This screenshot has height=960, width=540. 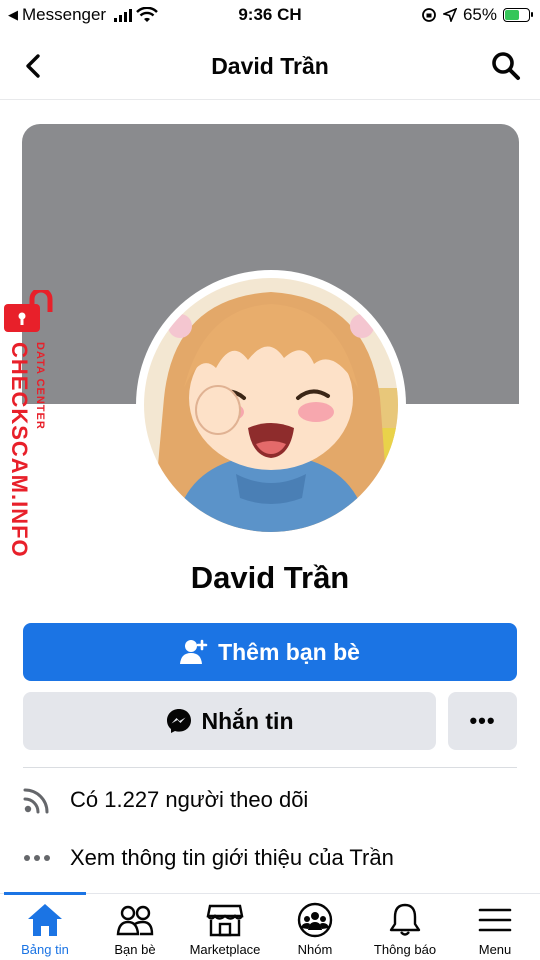 I want to click on profile-picture-frame, so click(x=271, y=405).